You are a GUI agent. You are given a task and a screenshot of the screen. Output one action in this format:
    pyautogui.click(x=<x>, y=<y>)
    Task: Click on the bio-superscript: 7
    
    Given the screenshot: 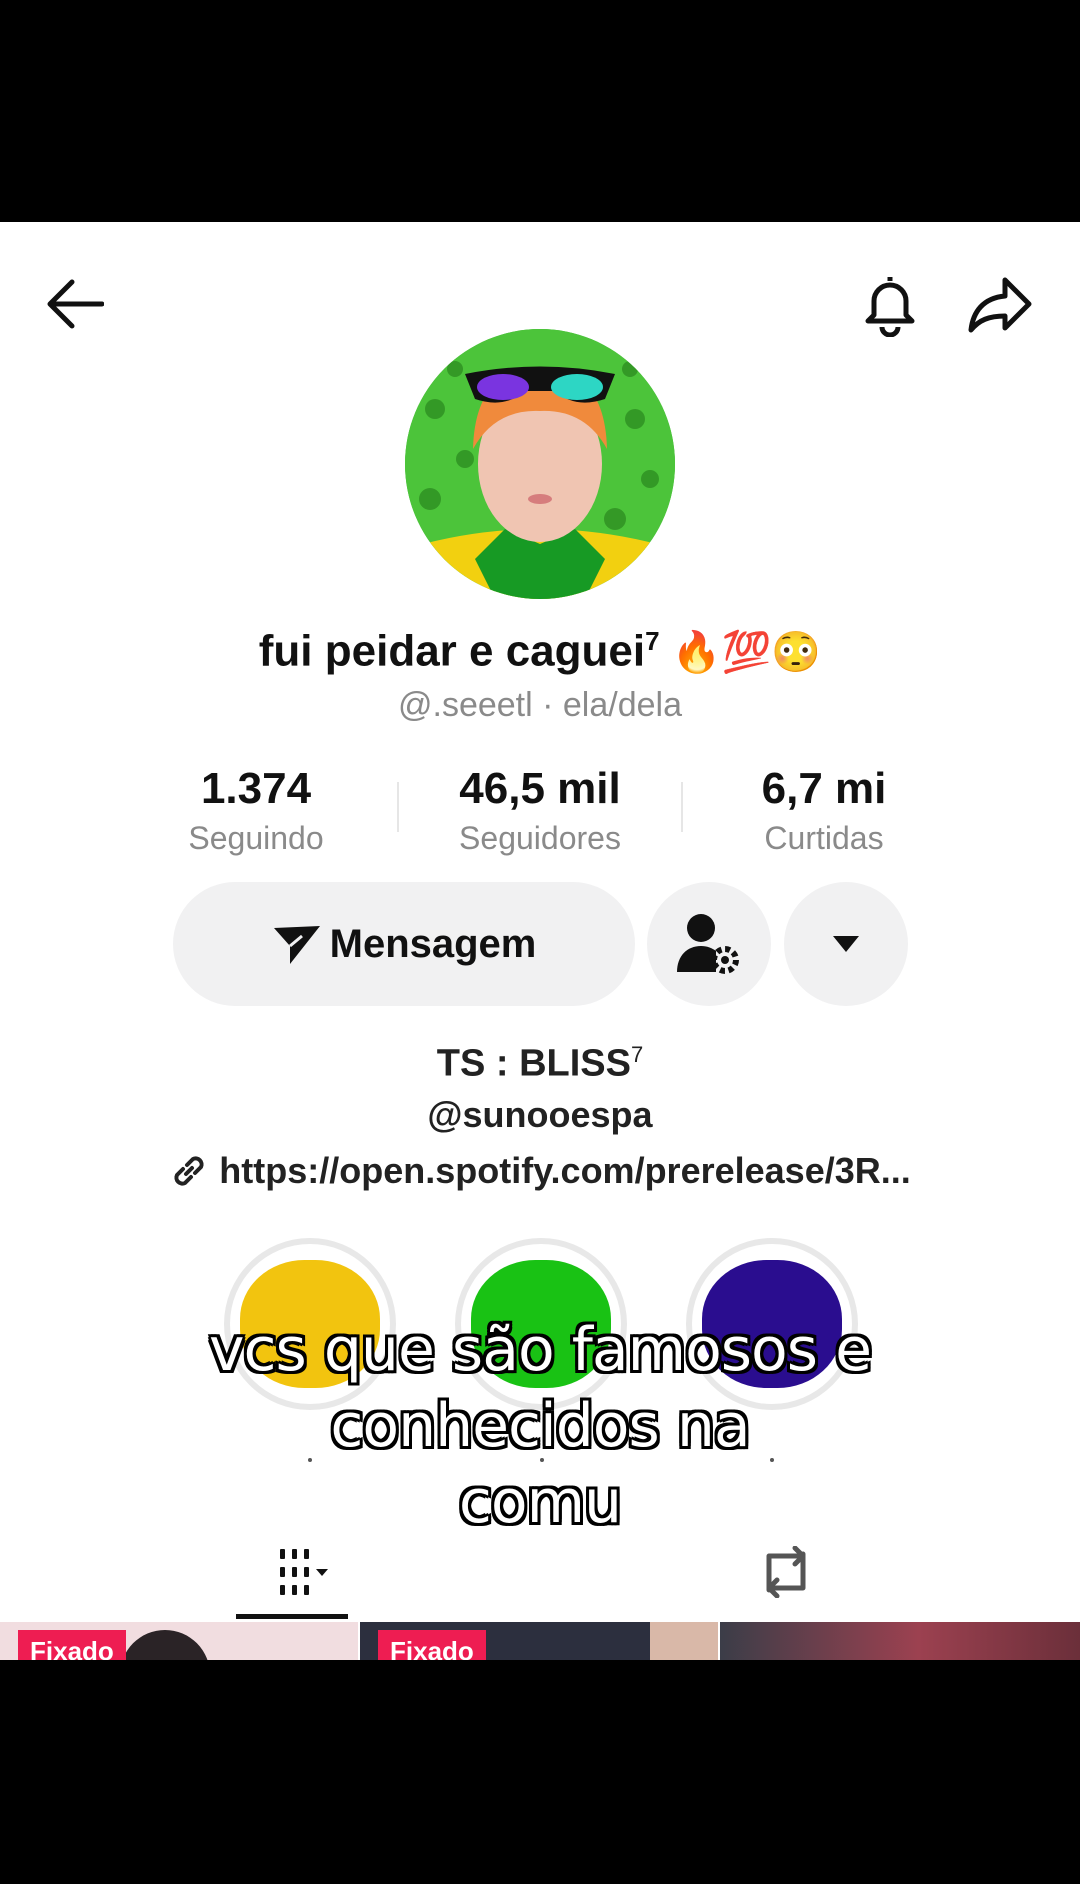 What is the action you would take?
    pyautogui.click(x=637, y=1054)
    